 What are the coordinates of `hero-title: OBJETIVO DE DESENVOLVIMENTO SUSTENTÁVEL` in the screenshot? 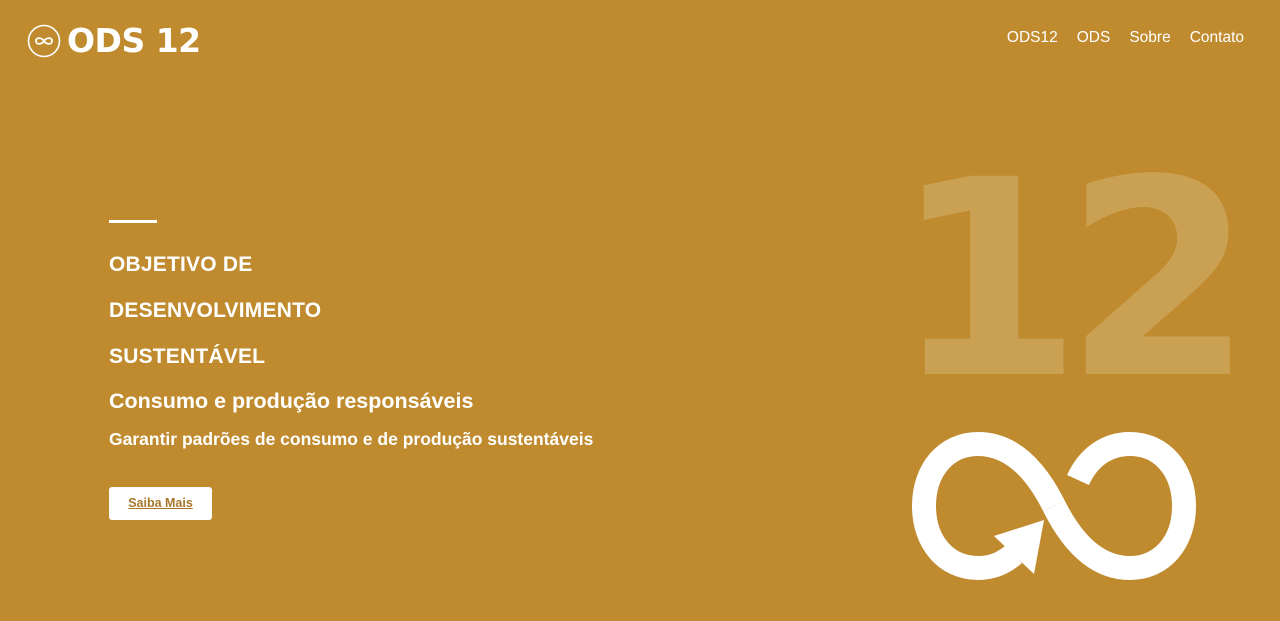 It's located at (429, 311).